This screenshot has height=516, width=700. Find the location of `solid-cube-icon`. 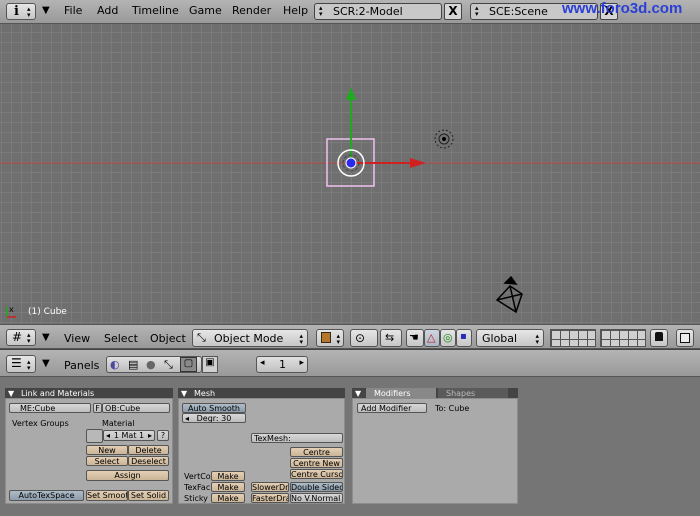

solid-cube-icon is located at coordinates (326, 337).